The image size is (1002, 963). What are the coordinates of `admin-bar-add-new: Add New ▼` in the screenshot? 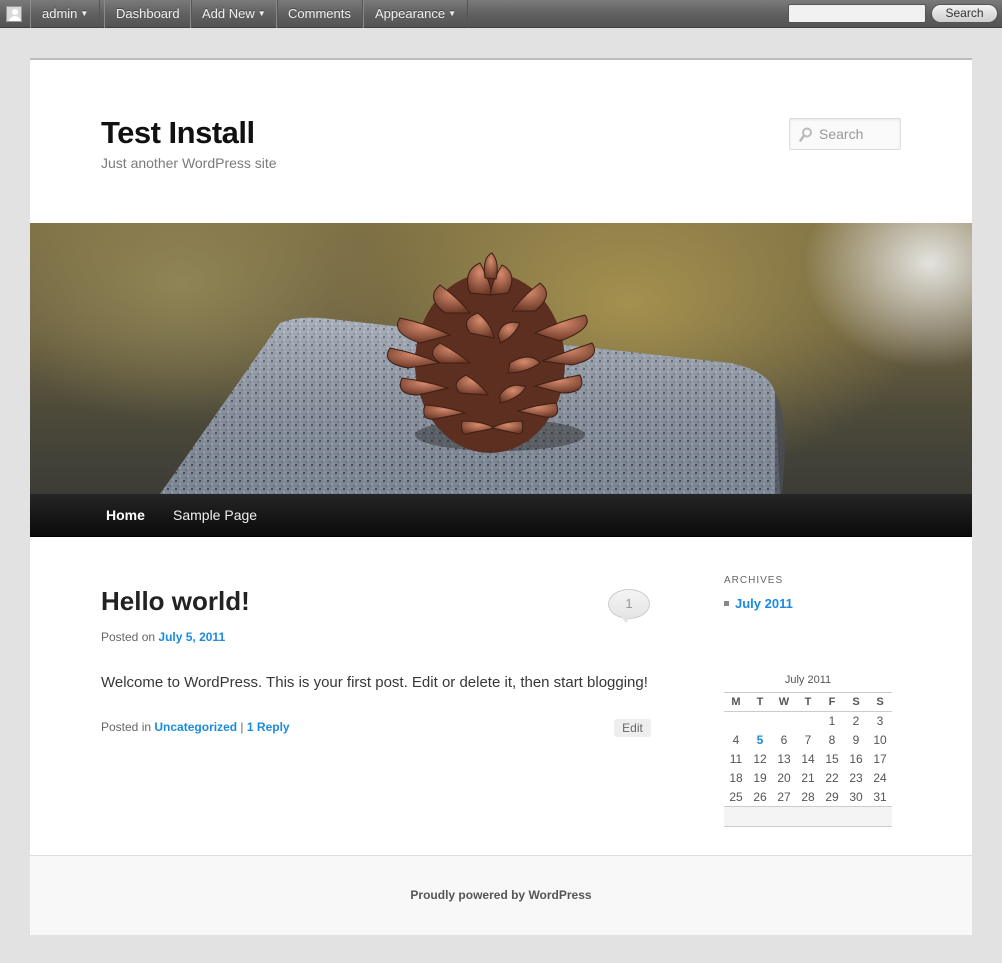 It's located at (234, 14).